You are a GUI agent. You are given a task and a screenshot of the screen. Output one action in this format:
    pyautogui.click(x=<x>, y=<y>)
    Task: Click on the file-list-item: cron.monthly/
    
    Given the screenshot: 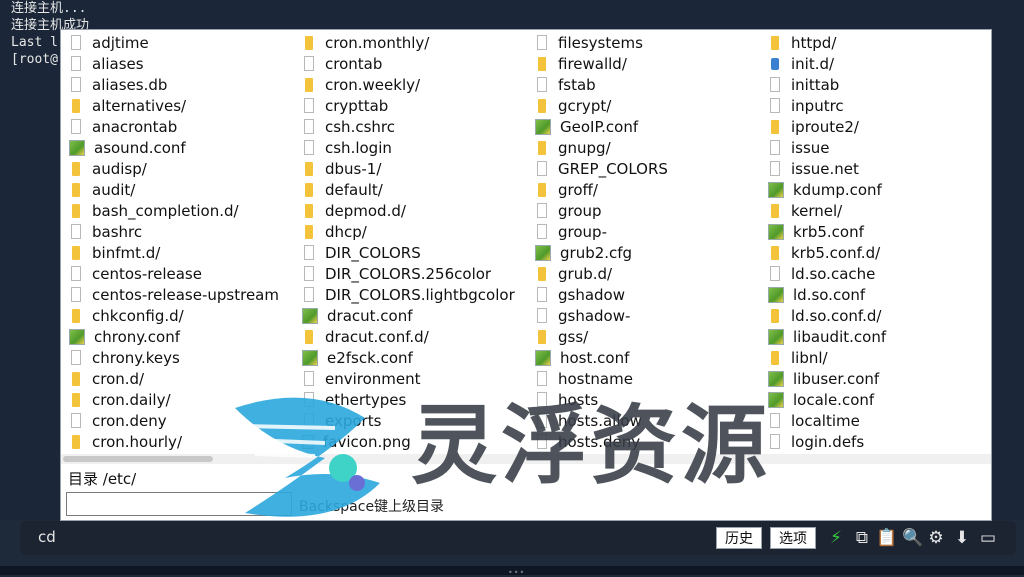 What is the action you would take?
    pyautogui.click(x=410, y=42)
    